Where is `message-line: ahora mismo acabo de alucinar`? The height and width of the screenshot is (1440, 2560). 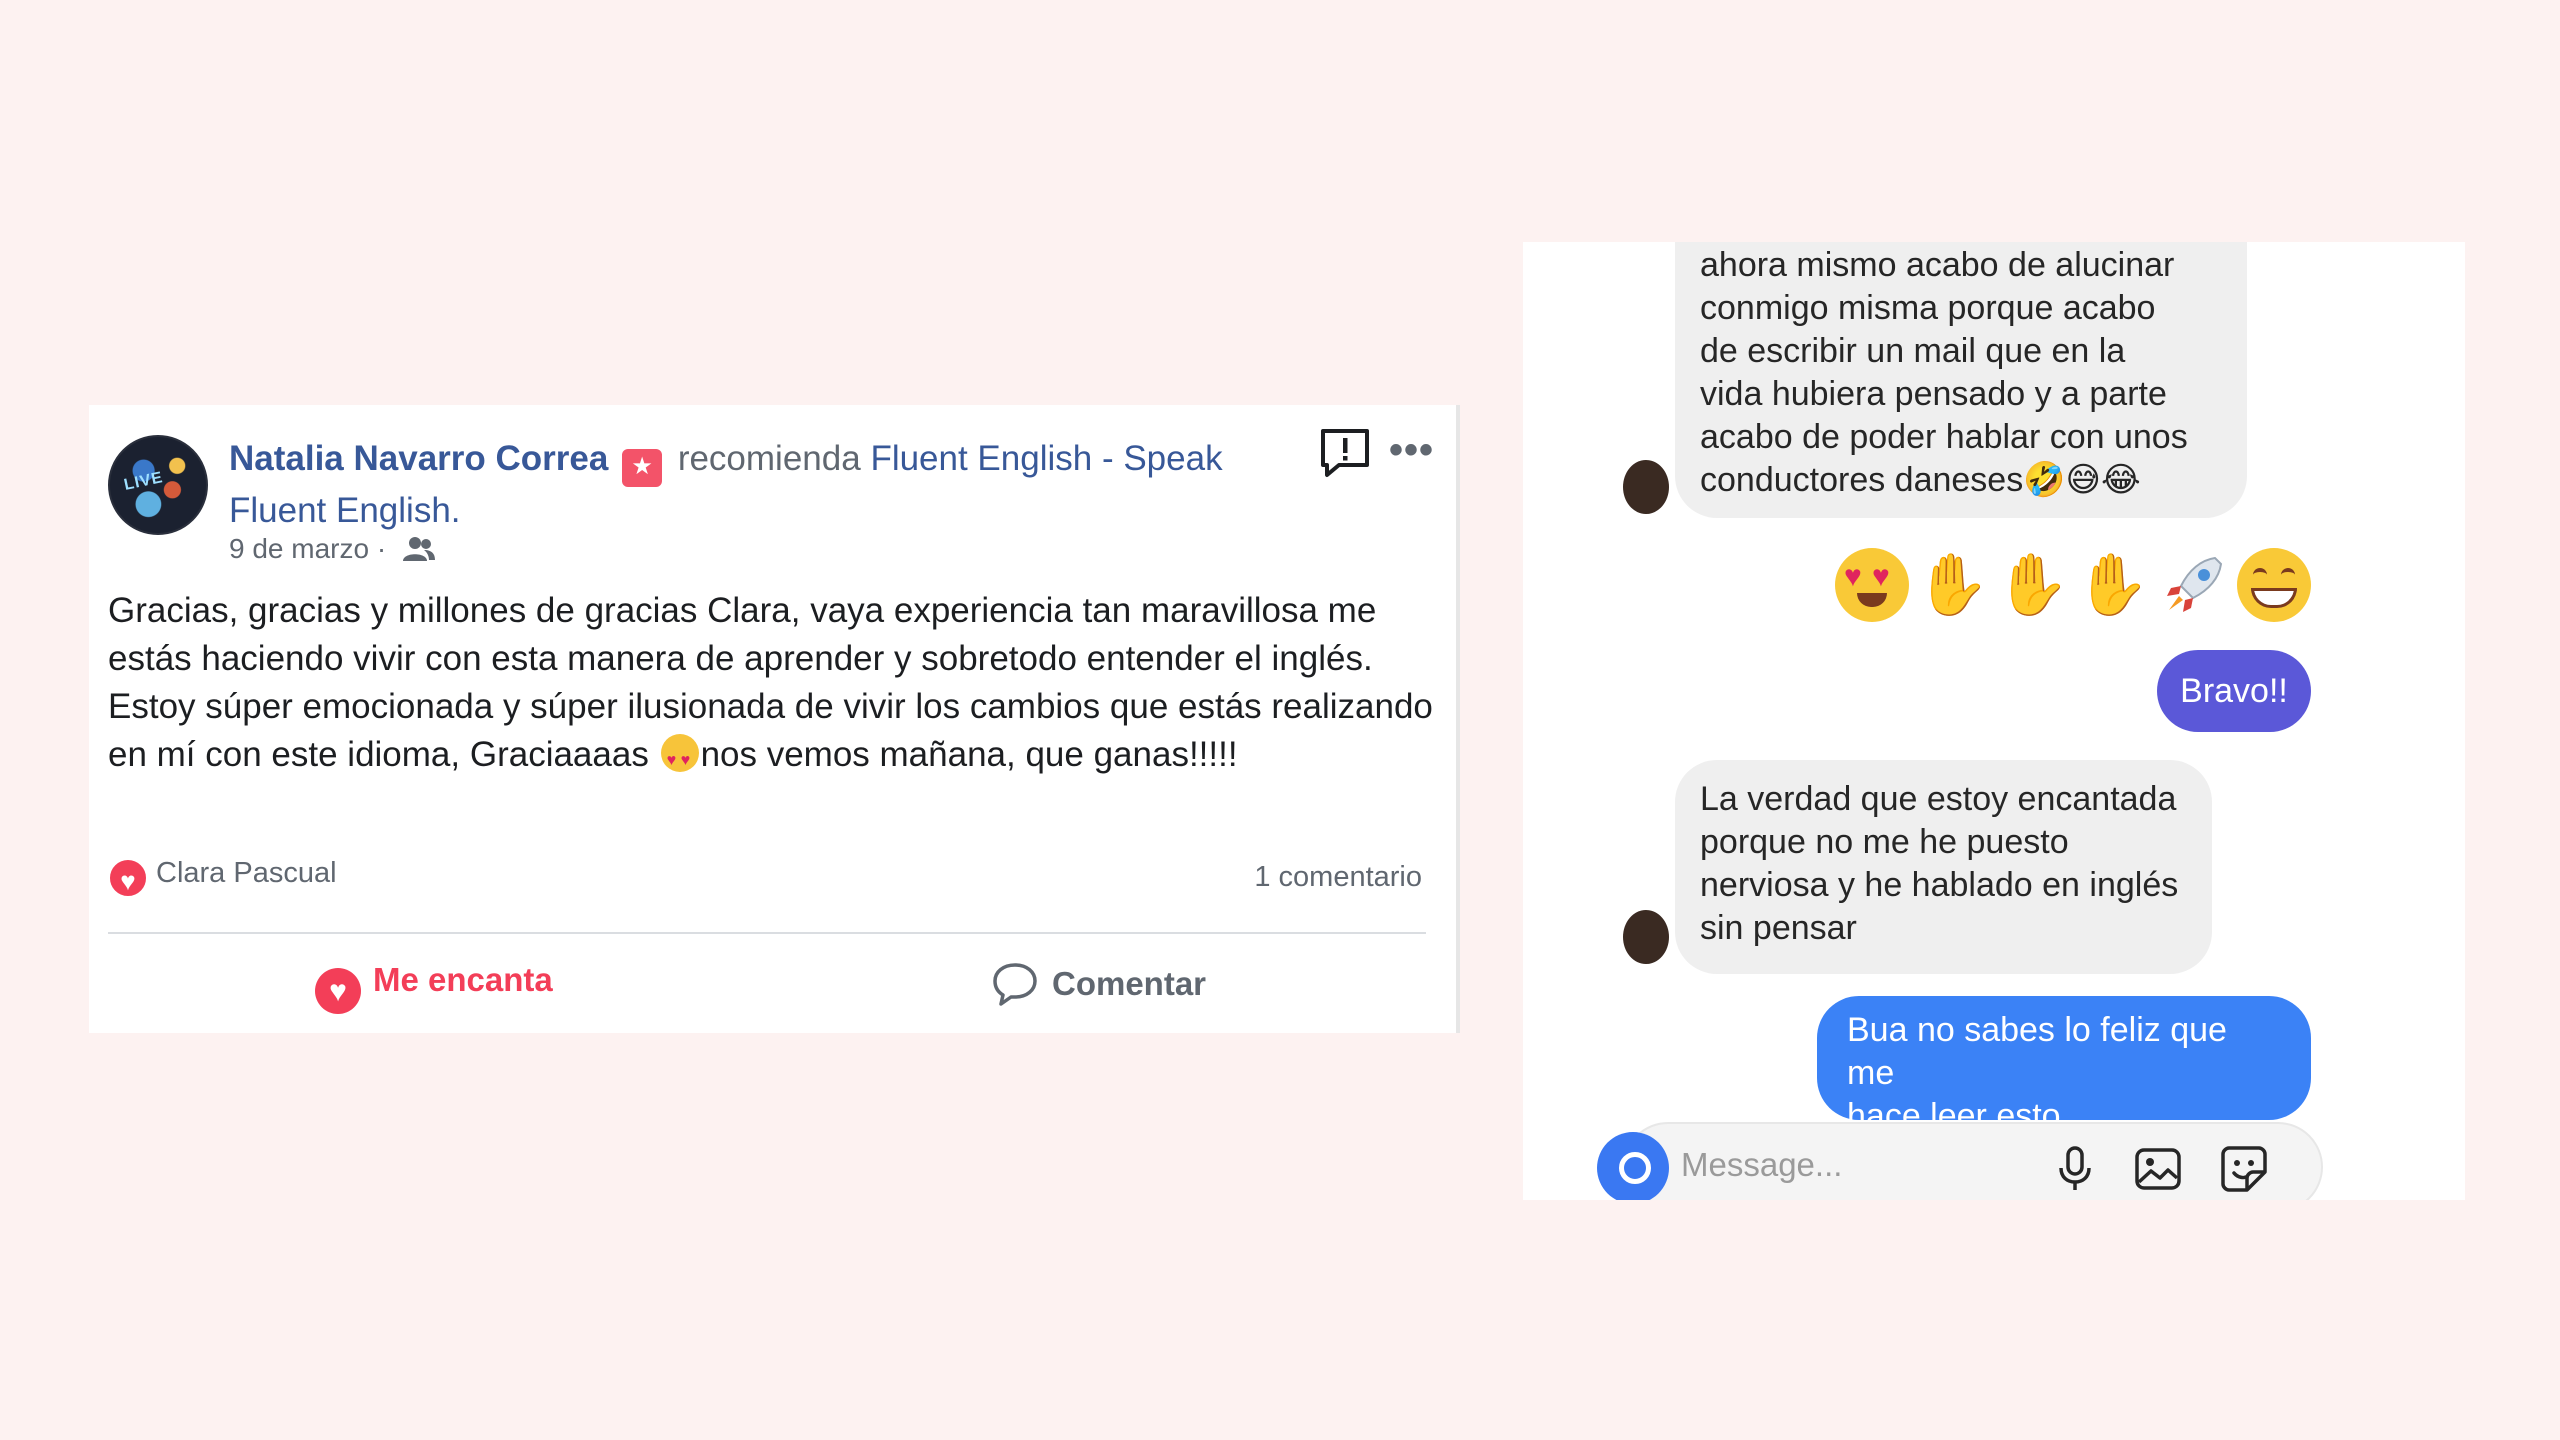 message-line: ahora mismo acabo de alucinar is located at coordinates (1937, 265).